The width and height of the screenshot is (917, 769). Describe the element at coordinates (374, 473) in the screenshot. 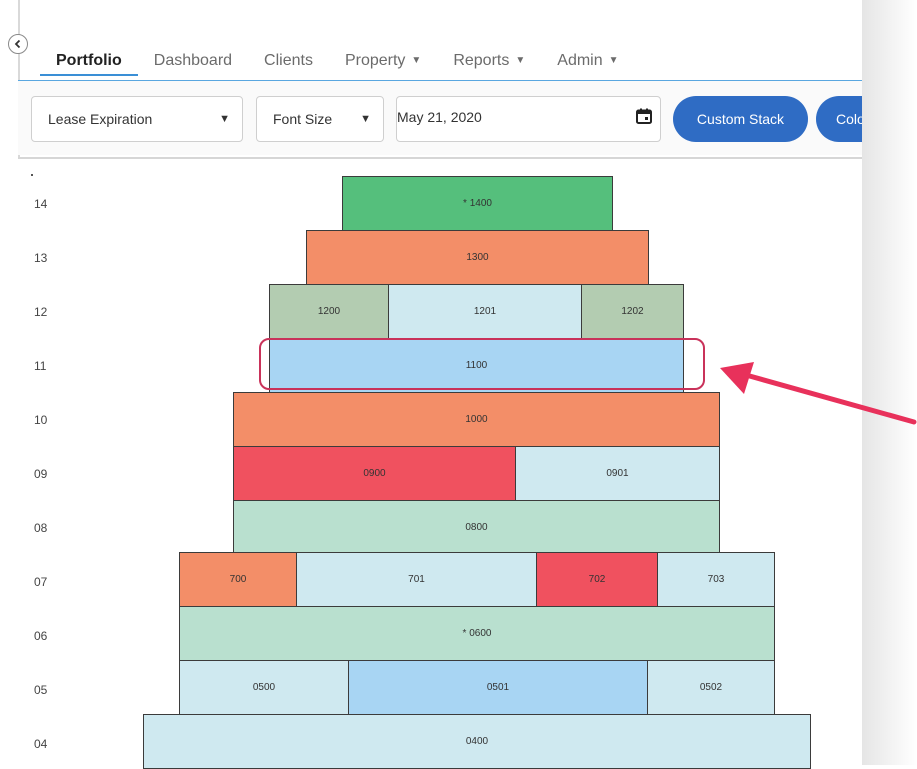

I see `unit-0900: 0900` at that location.